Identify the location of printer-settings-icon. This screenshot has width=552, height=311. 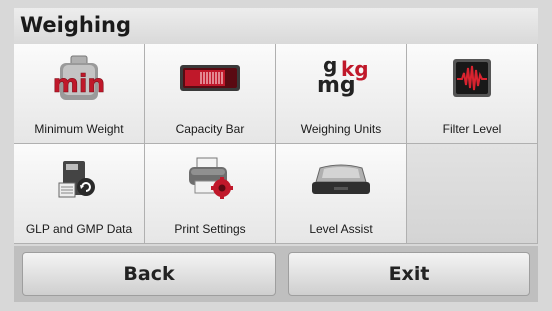
(210, 178).